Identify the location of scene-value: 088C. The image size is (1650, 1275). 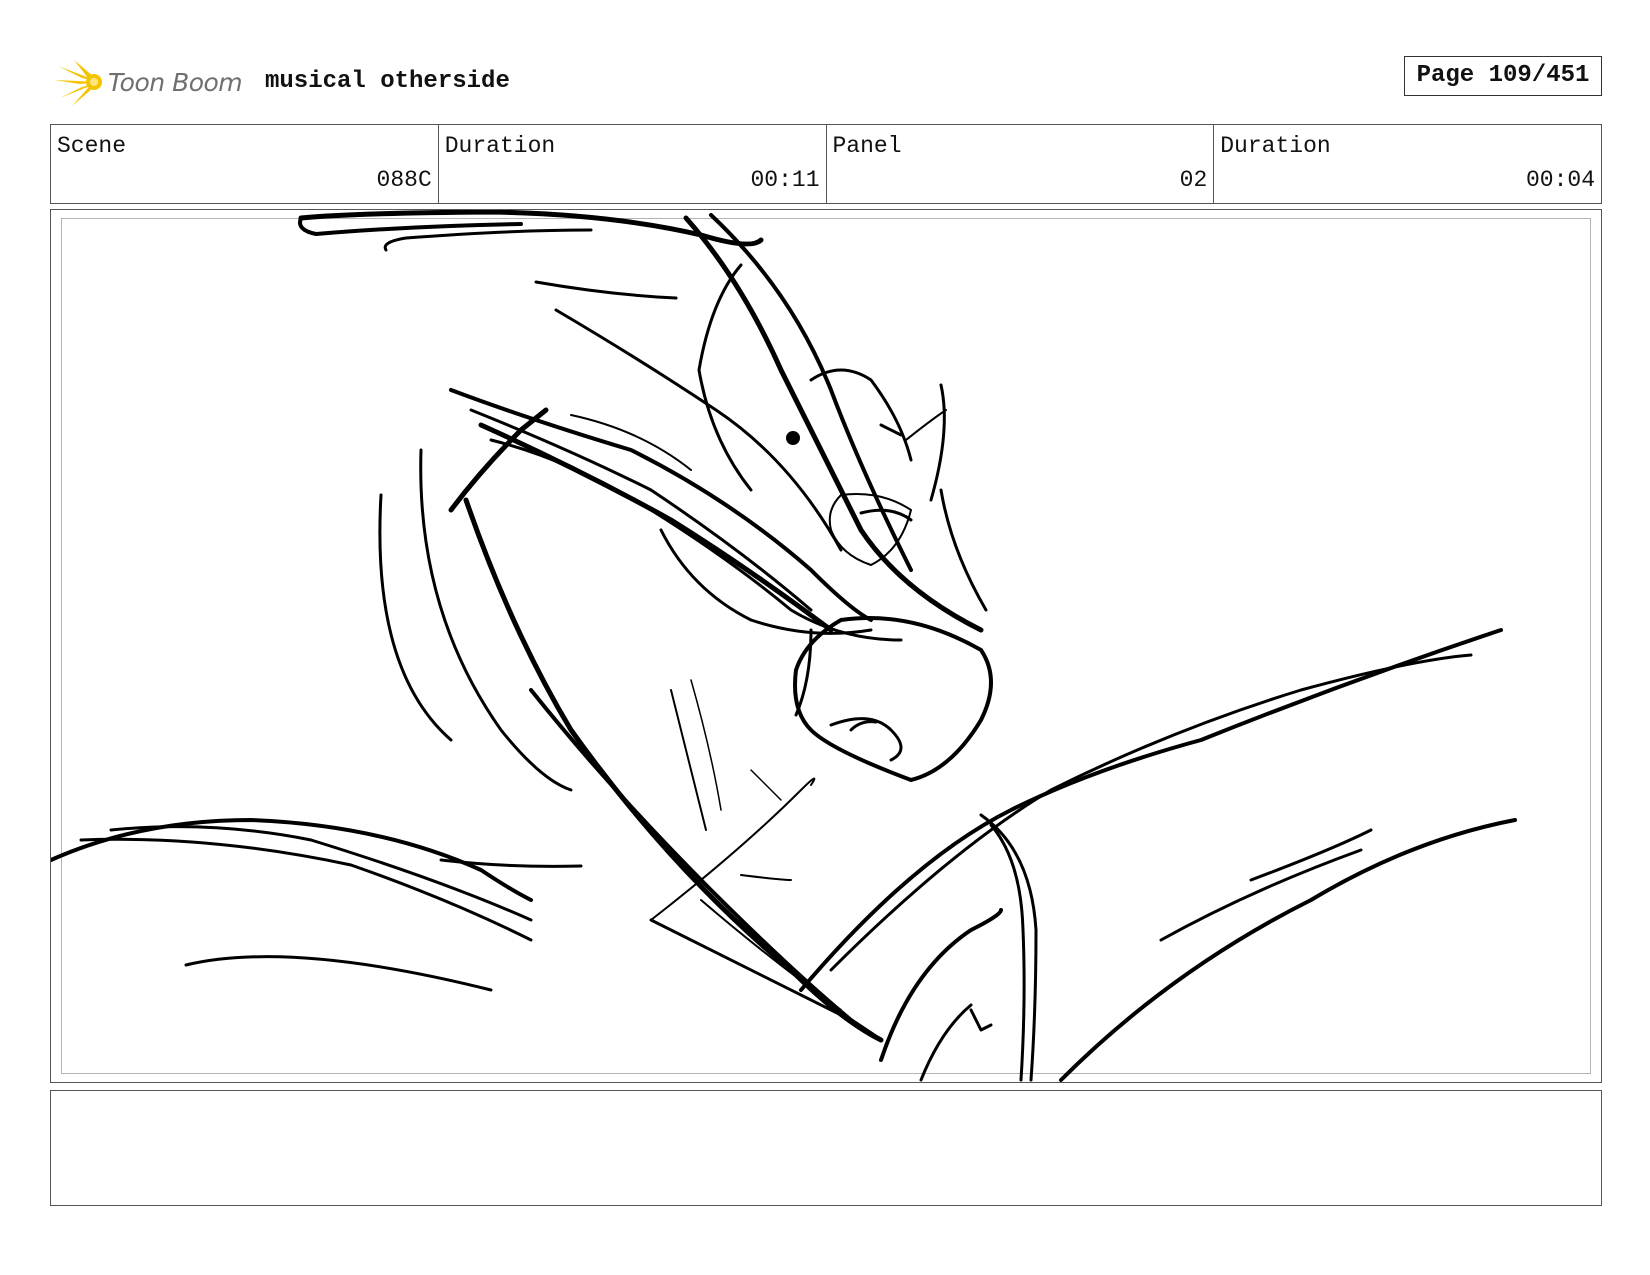
(404, 180).